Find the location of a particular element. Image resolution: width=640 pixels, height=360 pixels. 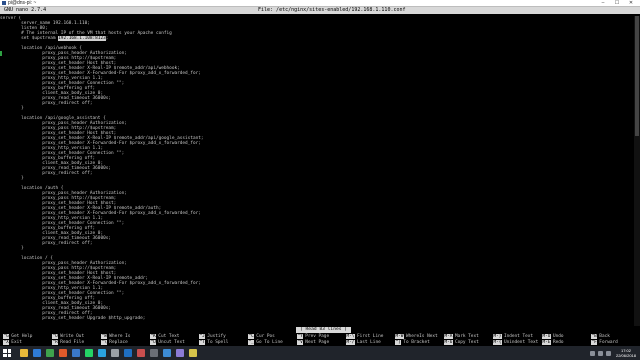

shortcut-label: Prev Page is located at coordinates (317, 336).